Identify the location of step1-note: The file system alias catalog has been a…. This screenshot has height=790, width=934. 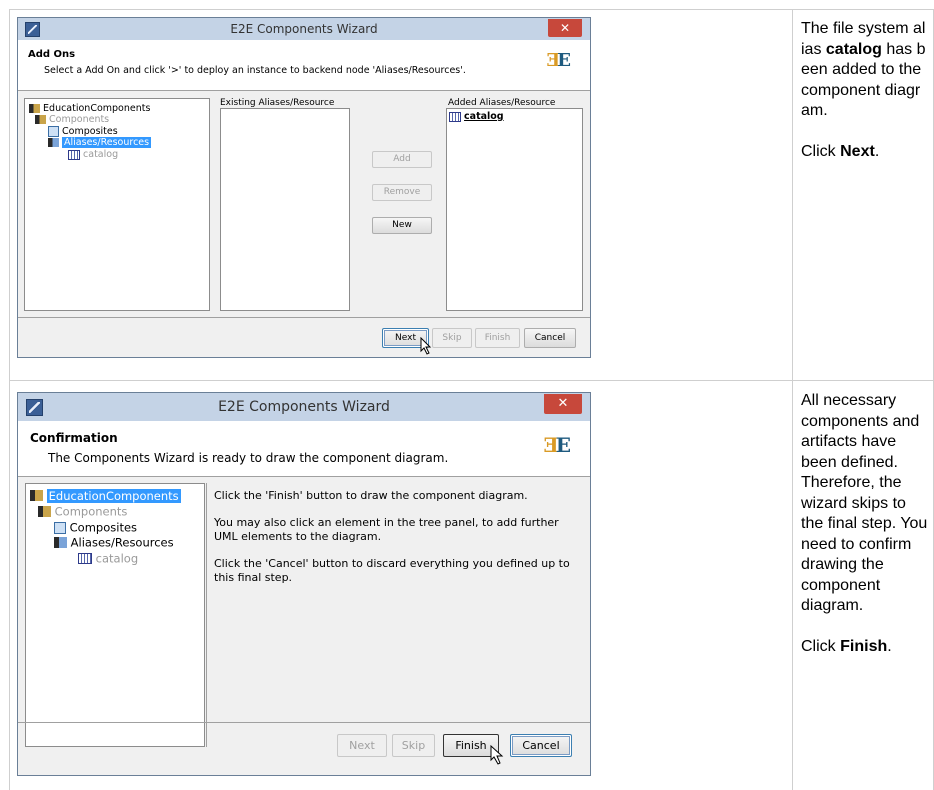
(863, 90).